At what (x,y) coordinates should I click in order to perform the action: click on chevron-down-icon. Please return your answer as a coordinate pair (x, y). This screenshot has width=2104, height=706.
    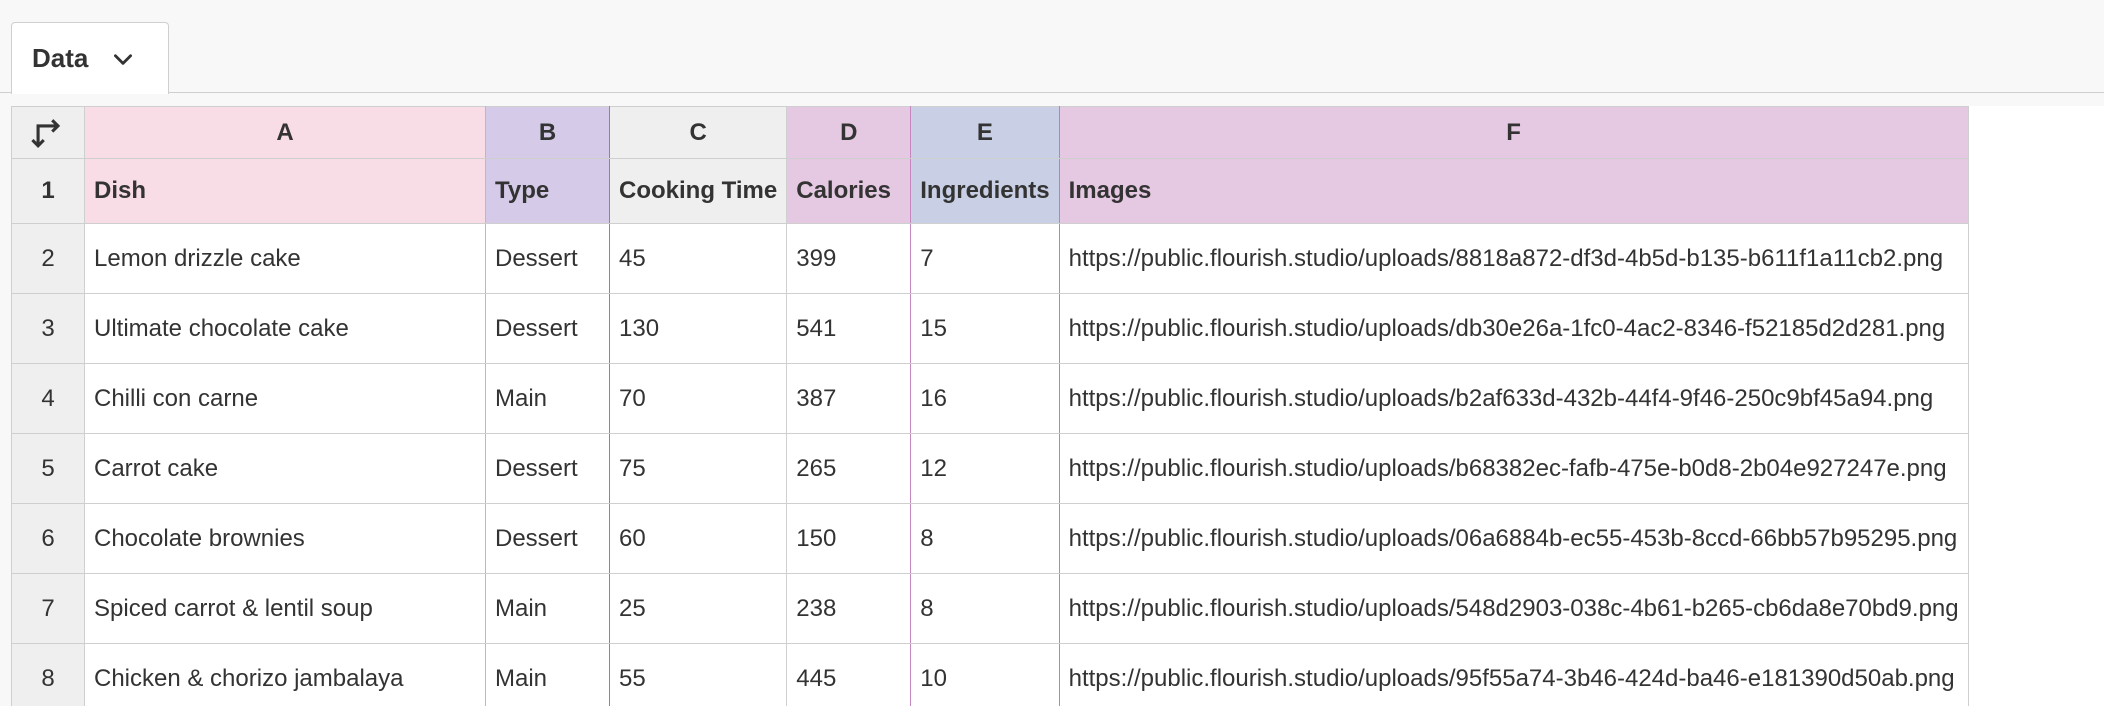
    Looking at the image, I should click on (123, 59).